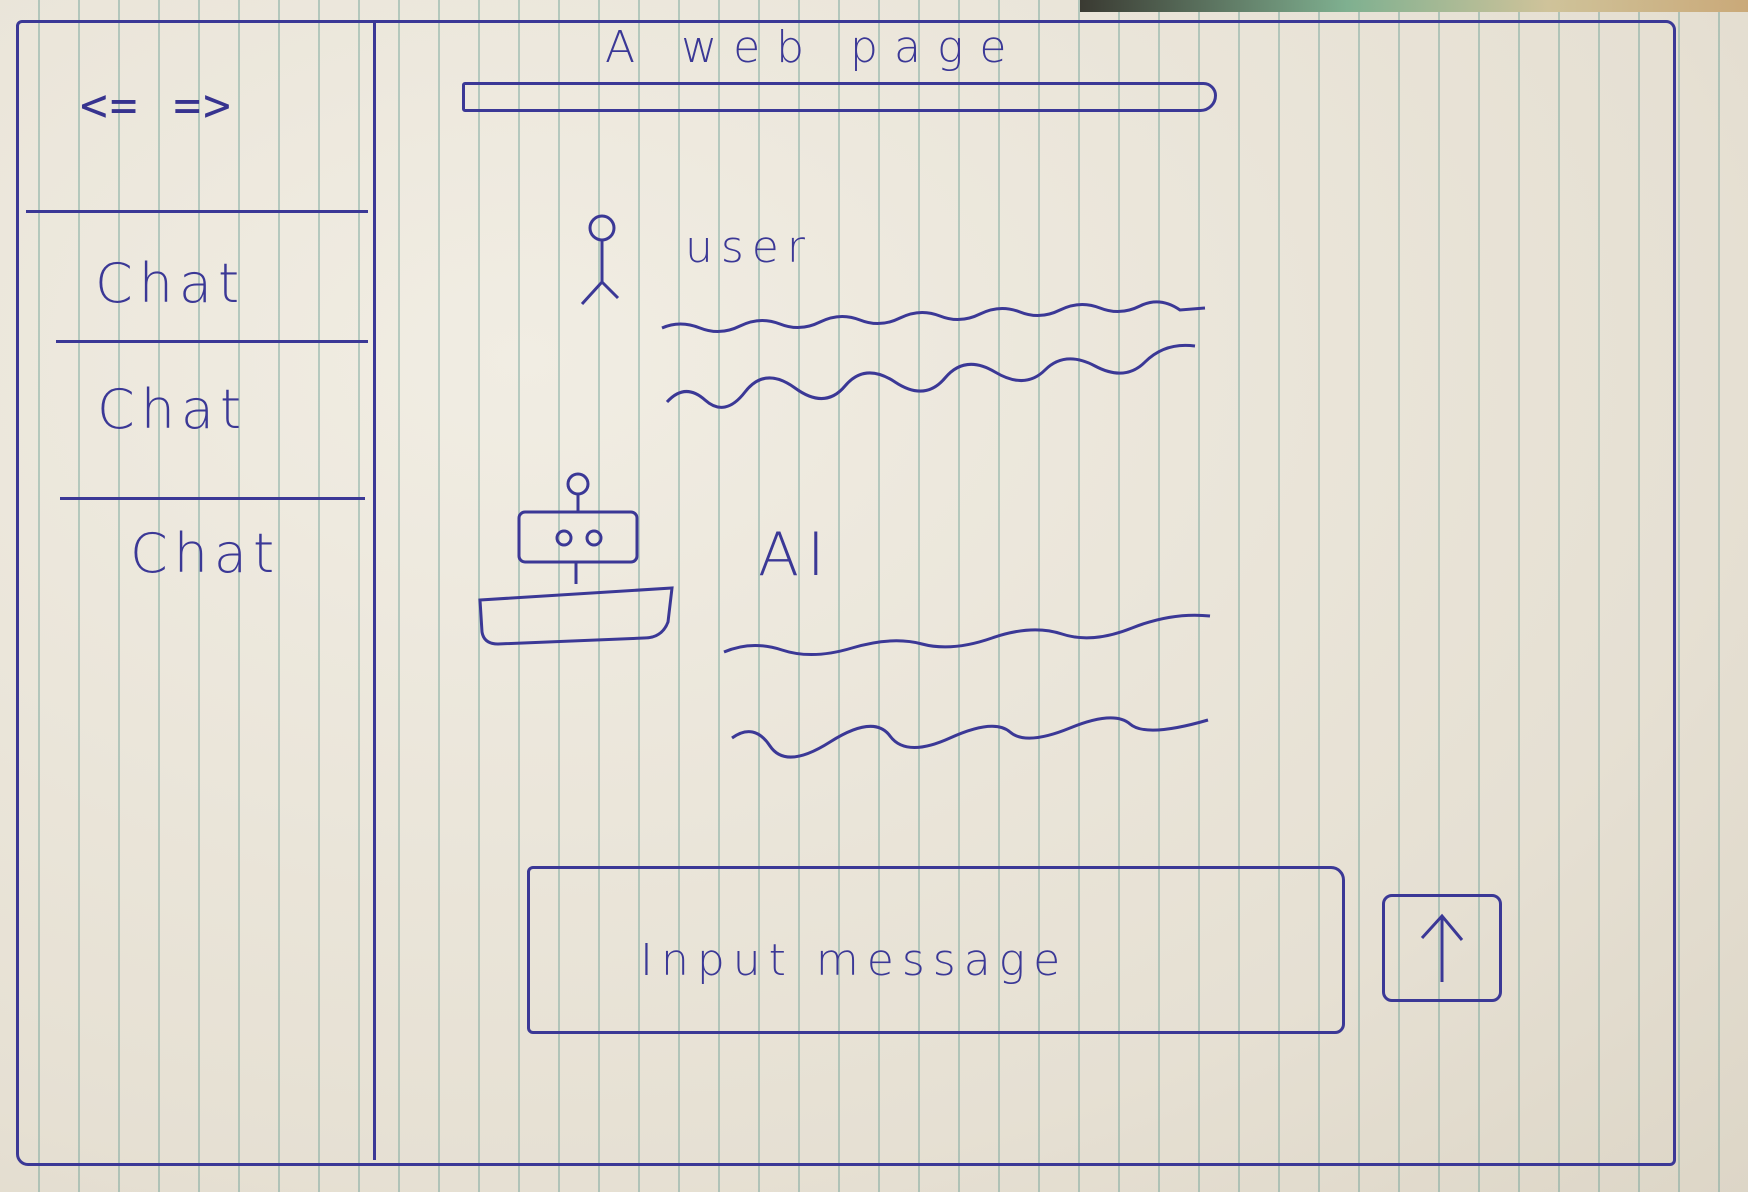  What do you see at coordinates (839, 97) in the screenshot?
I see `address-bar` at bounding box center [839, 97].